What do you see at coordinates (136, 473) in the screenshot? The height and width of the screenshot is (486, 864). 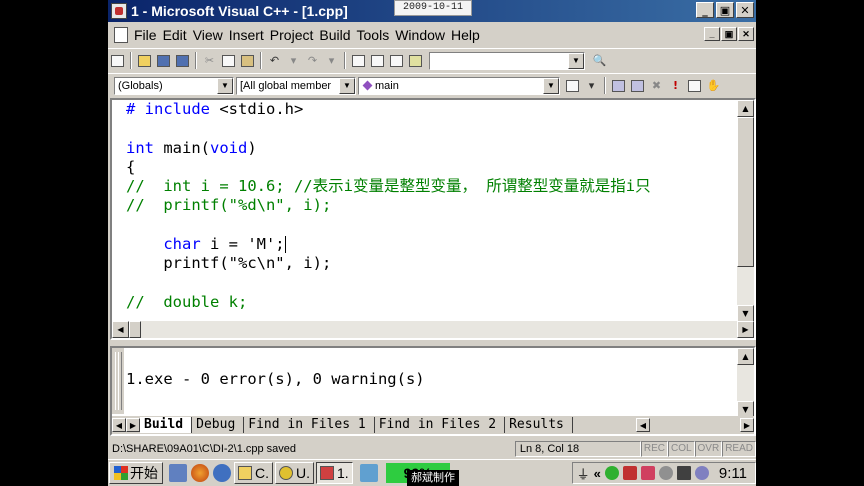 I see `start-button: 开始` at bounding box center [136, 473].